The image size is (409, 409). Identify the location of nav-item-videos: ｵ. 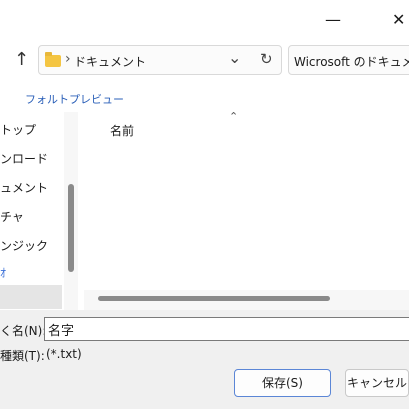
(3, 272).